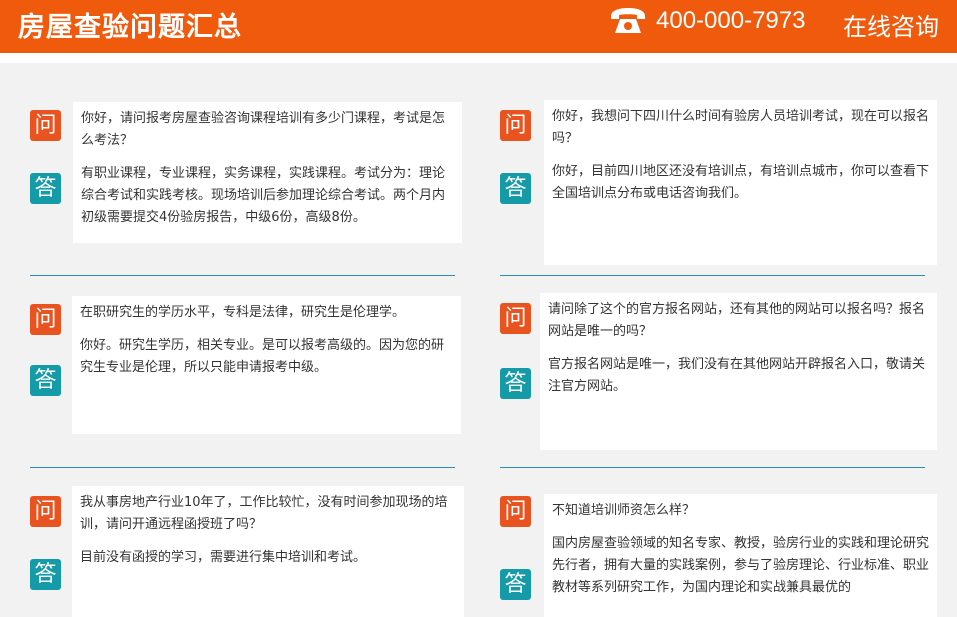 Image resolution: width=957 pixels, height=617 pixels. What do you see at coordinates (478, 26) in the screenshot?
I see `page-header: 房屋查验问题汇总 400-000-7973 在线咨询` at bounding box center [478, 26].